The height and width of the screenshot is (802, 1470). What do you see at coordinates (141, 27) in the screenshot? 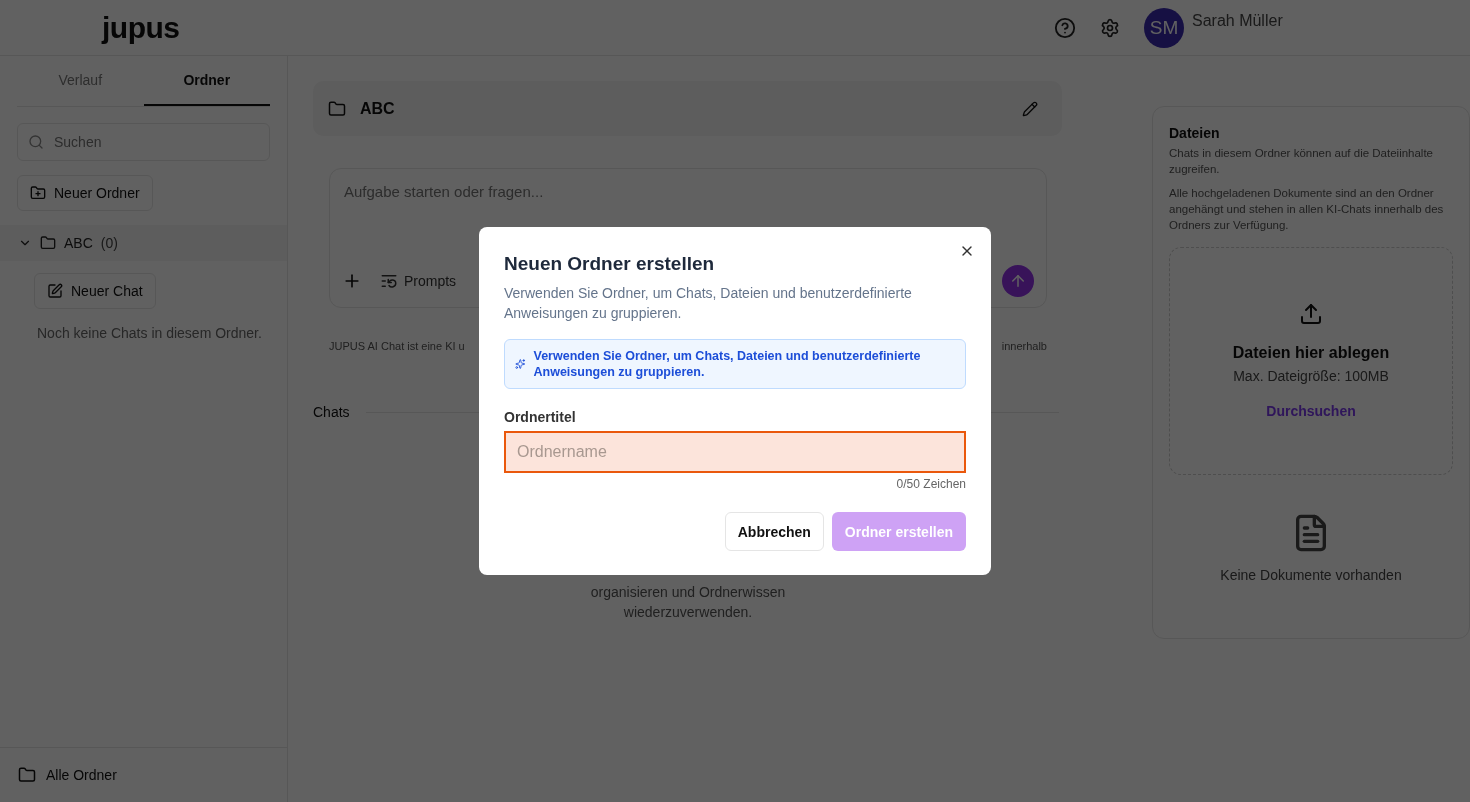
I see `logo: jupus` at bounding box center [141, 27].